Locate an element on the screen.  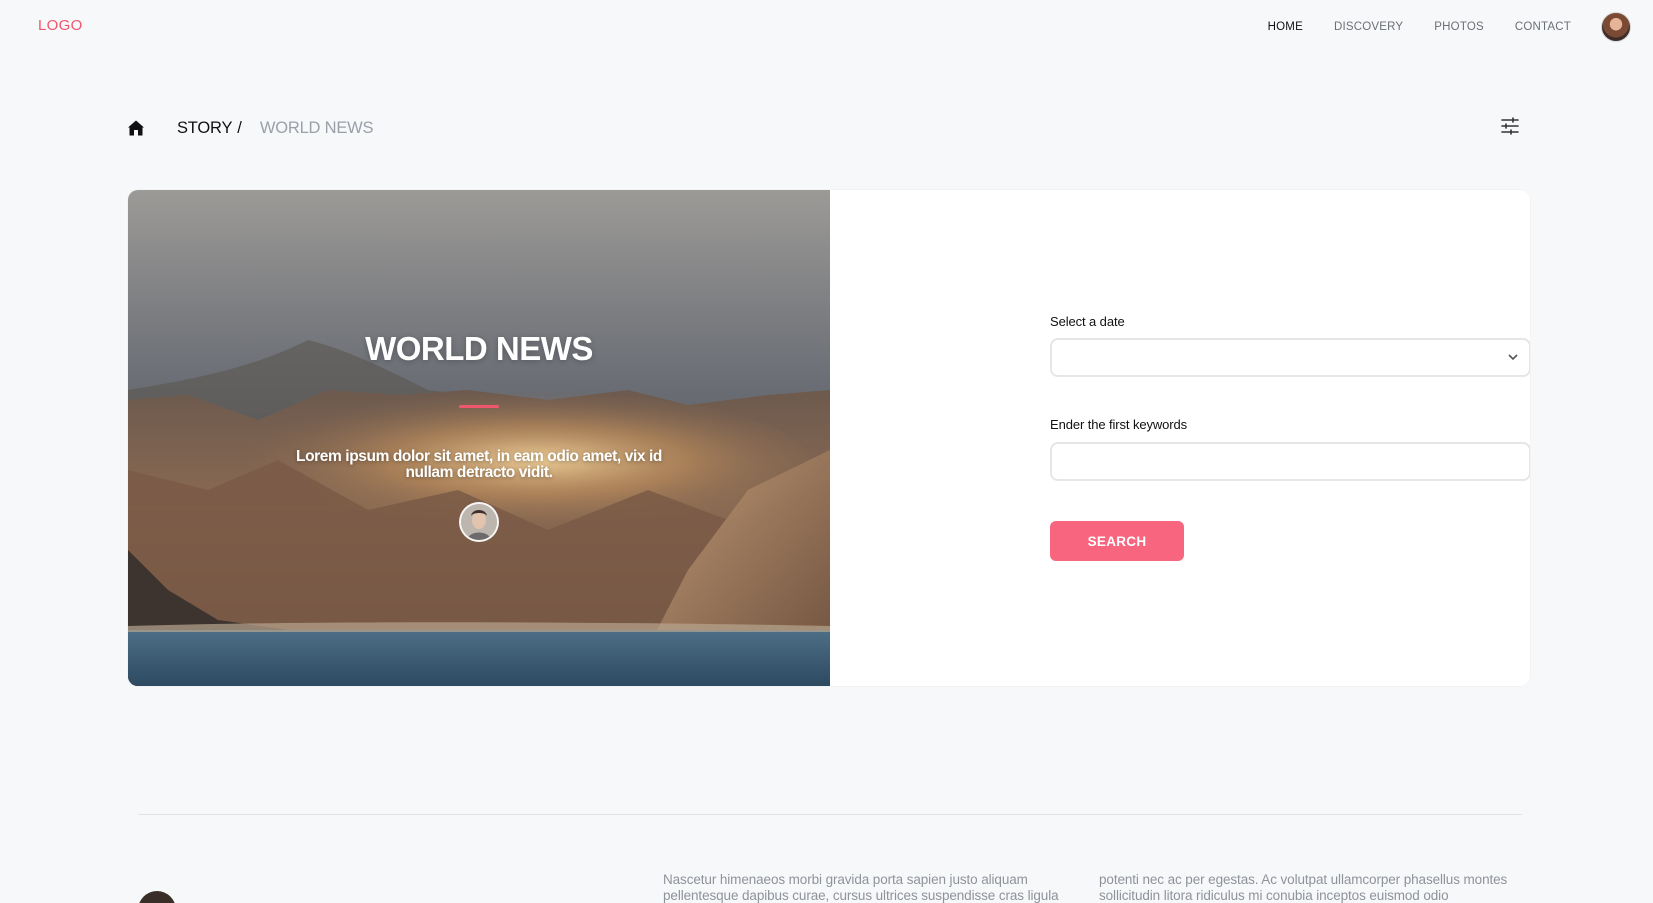
top-nav: HOME DISCOVERY PHOTOS CONTACT is located at coordinates (1460, 27).